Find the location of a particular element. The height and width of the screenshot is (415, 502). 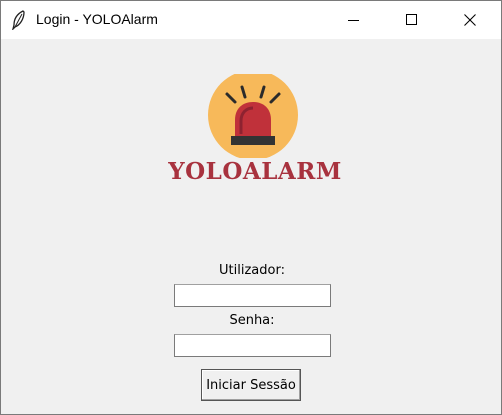

maximize-icon is located at coordinates (411, 19).